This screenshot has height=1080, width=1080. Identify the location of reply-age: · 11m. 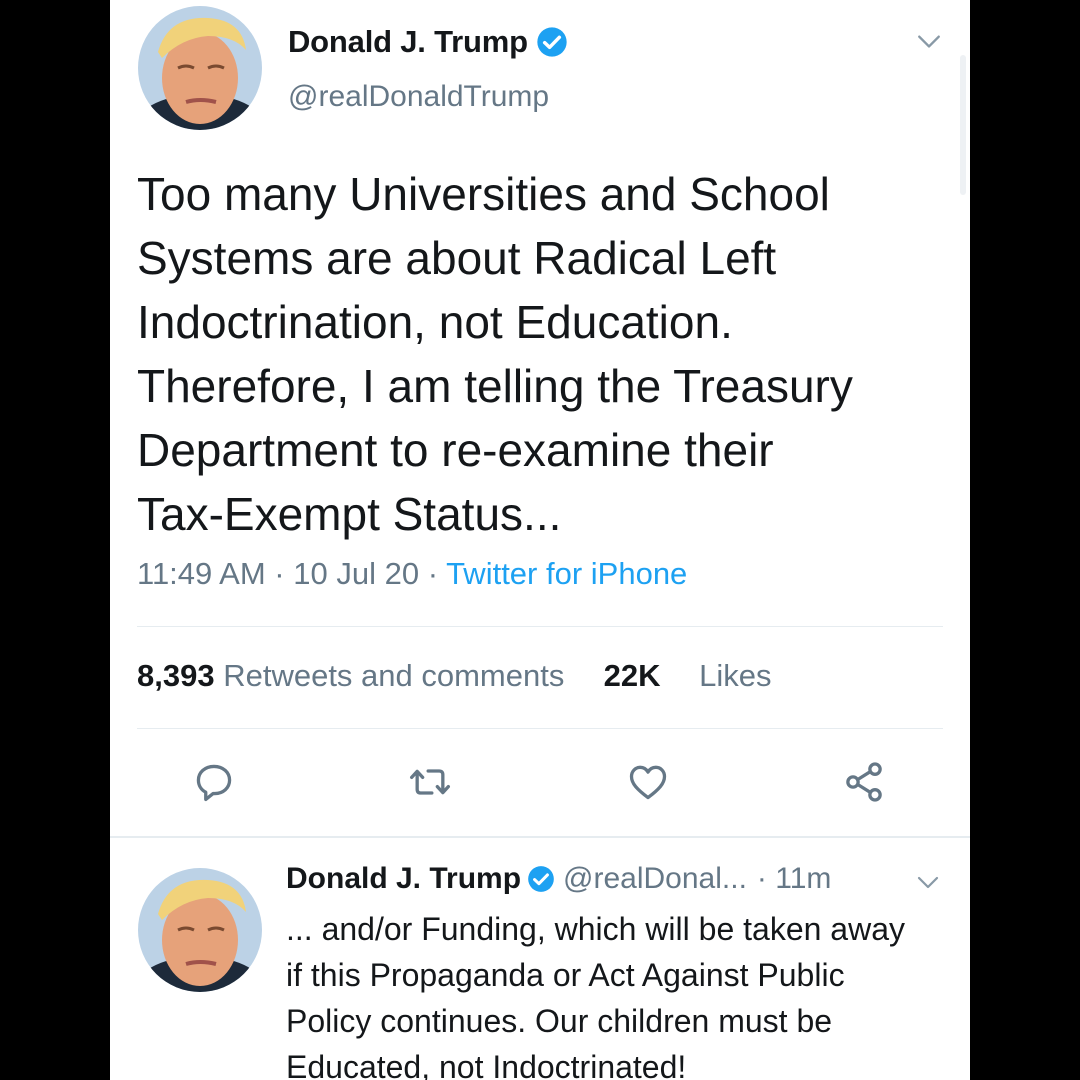
(794, 878).